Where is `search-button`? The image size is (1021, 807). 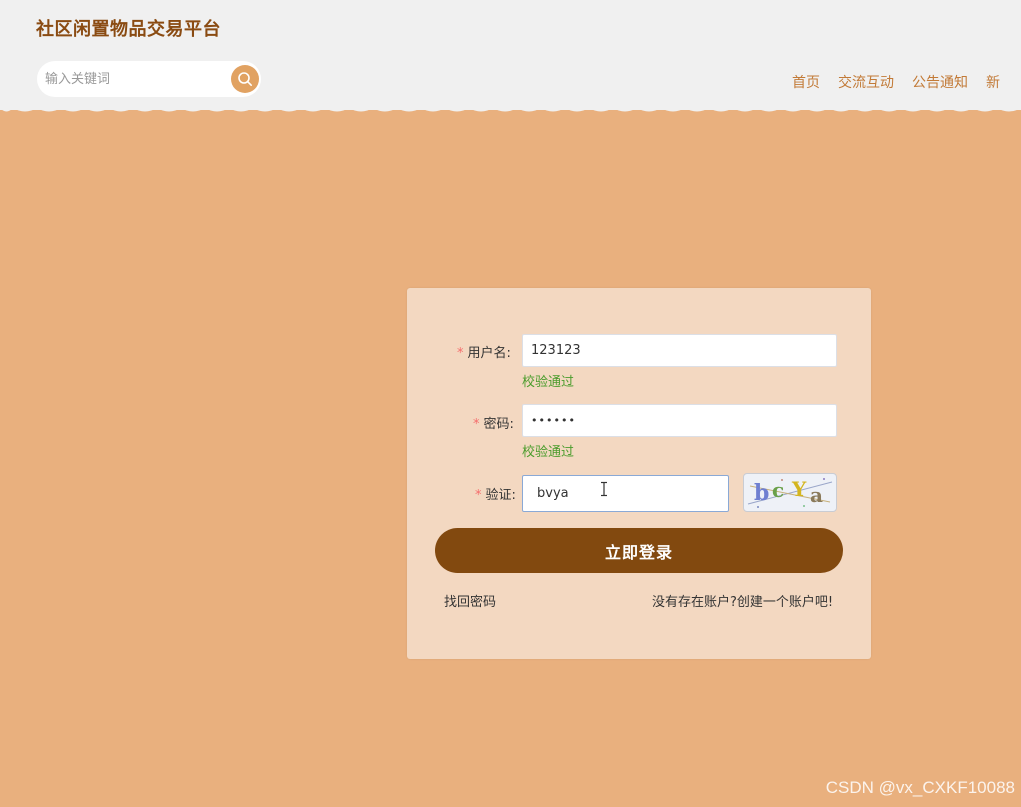 search-button is located at coordinates (245, 79).